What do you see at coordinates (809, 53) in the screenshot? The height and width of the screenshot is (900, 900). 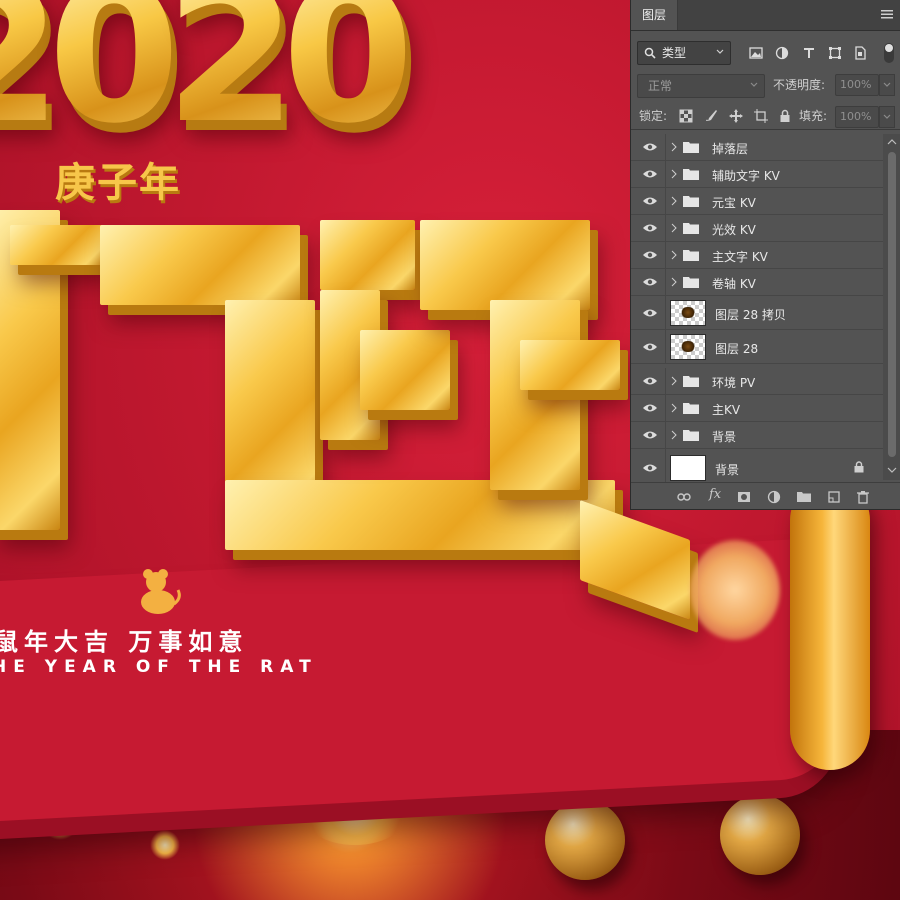 I see `type-filter-icon` at bounding box center [809, 53].